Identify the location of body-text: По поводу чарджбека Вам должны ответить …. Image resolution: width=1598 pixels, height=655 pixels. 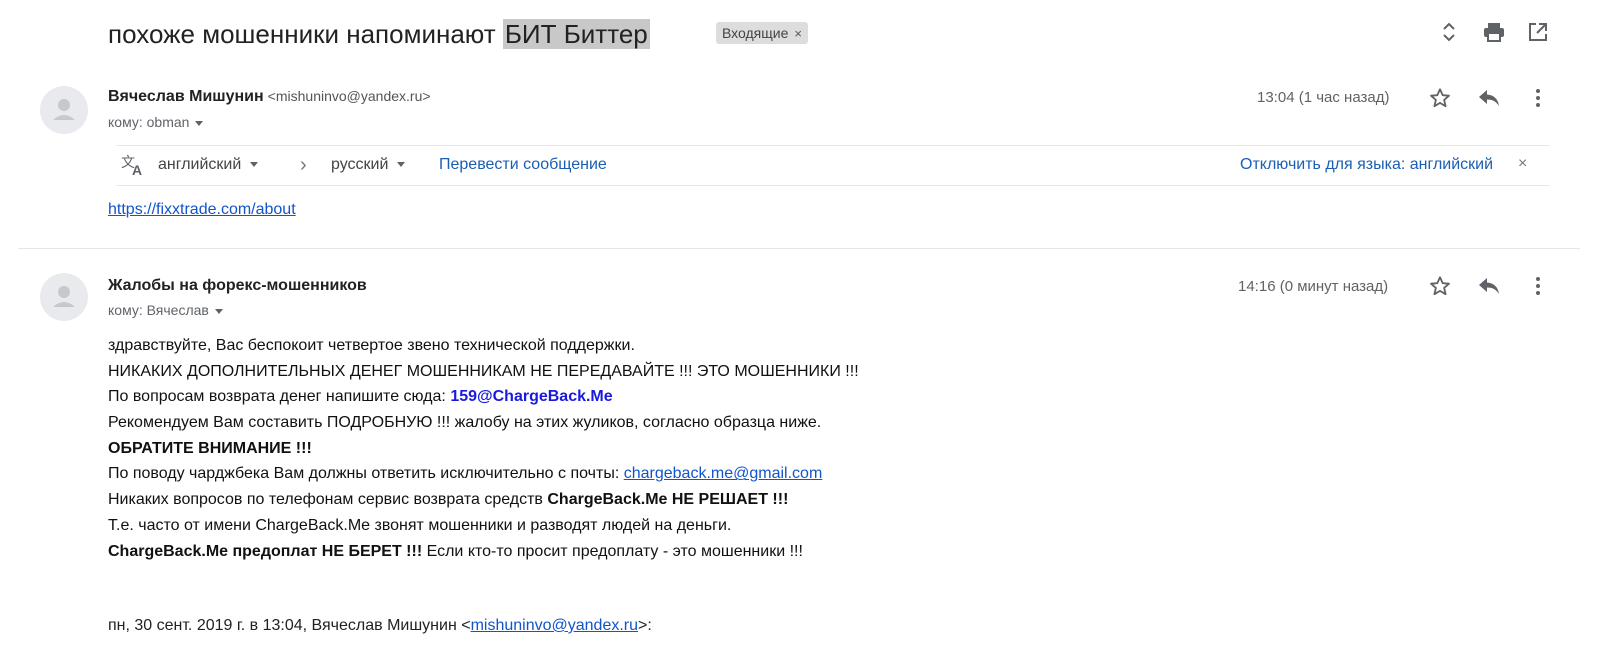
(366, 474).